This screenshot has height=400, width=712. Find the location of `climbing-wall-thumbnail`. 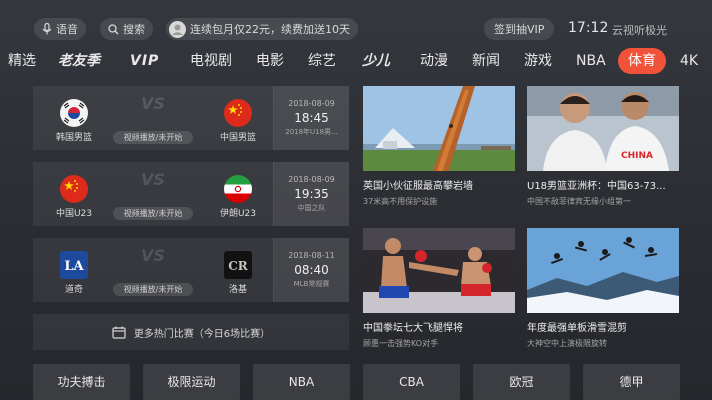

climbing-wall-thumbnail is located at coordinates (439, 128).